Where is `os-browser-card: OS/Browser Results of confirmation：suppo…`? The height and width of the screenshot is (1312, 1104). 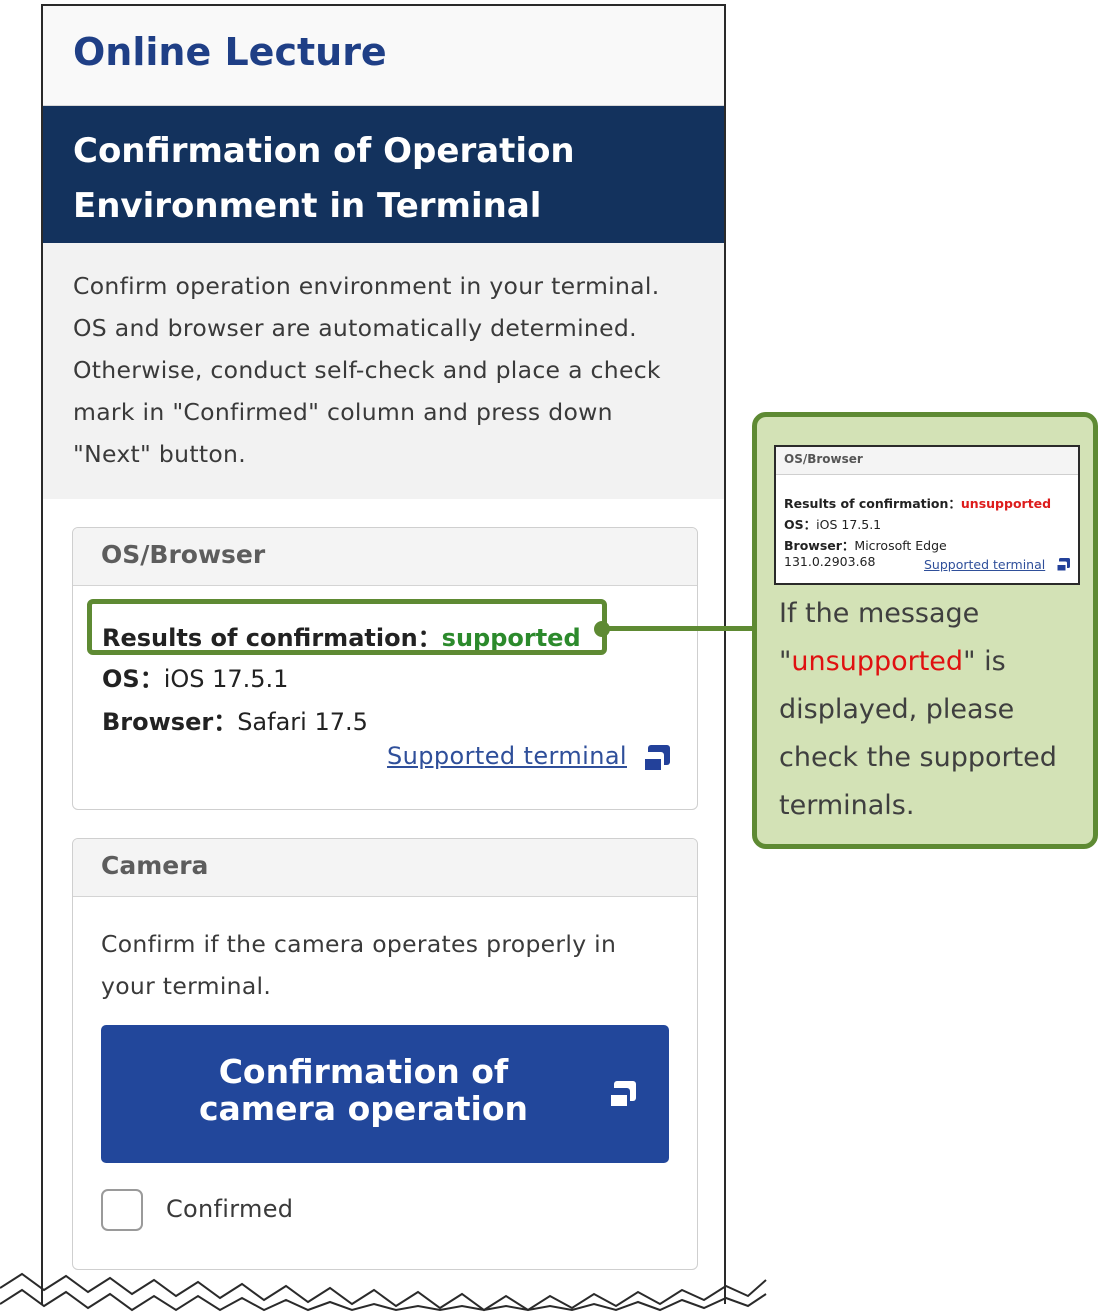
os-browser-card: OS/Browser Results of confirmation：suppo… is located at coordinates (385, 668).